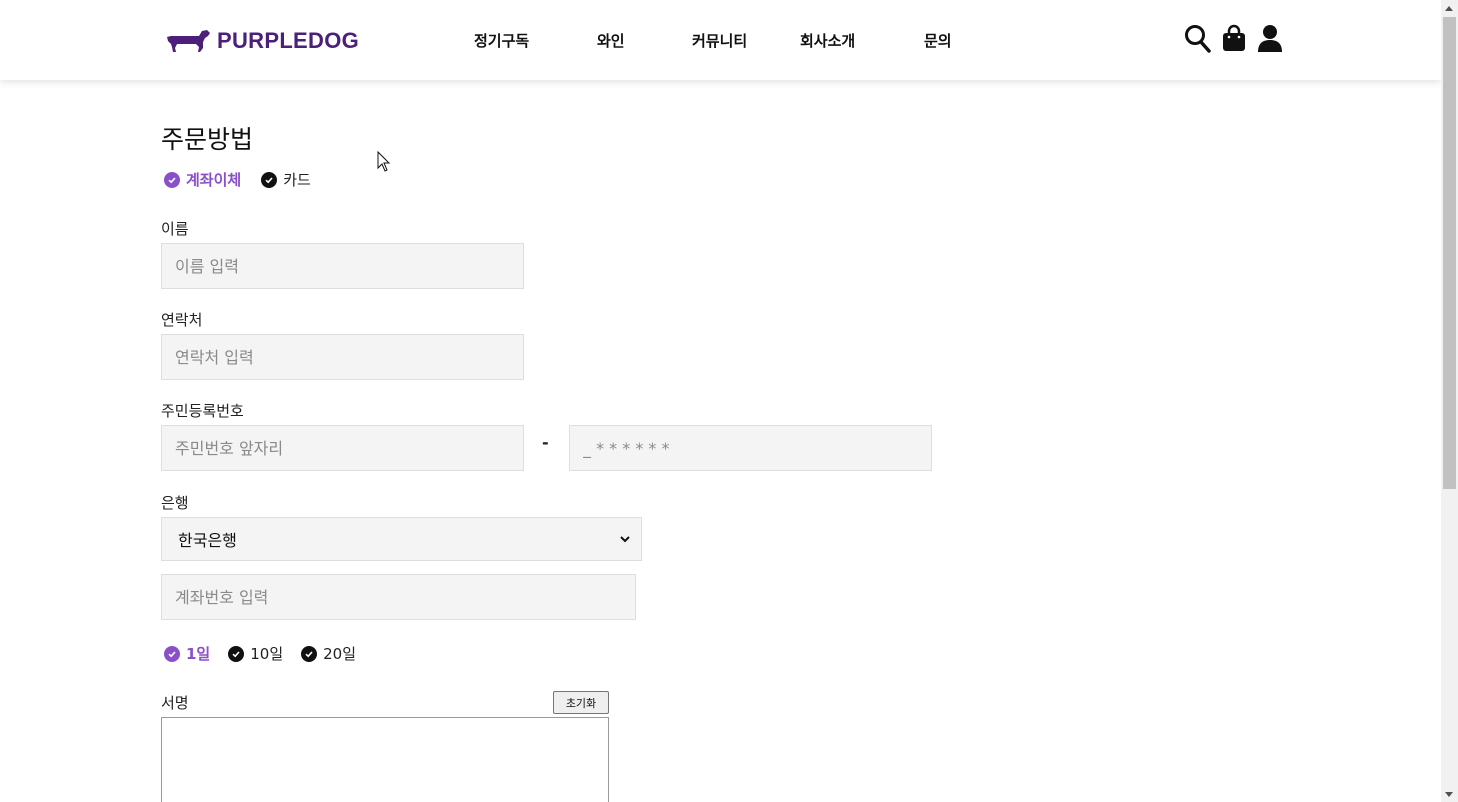 The height and width of the screenshot is (802, 1458). Describe the element at coordinates (385, 759) in the screenshot. I see `signature-canvas` at that location.